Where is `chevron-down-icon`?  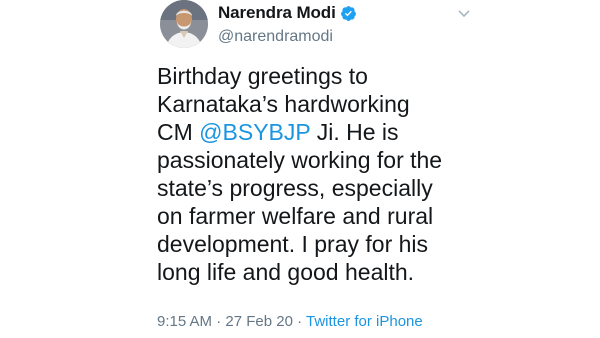 chevron-down-icon is located at coordinates (464, 12).